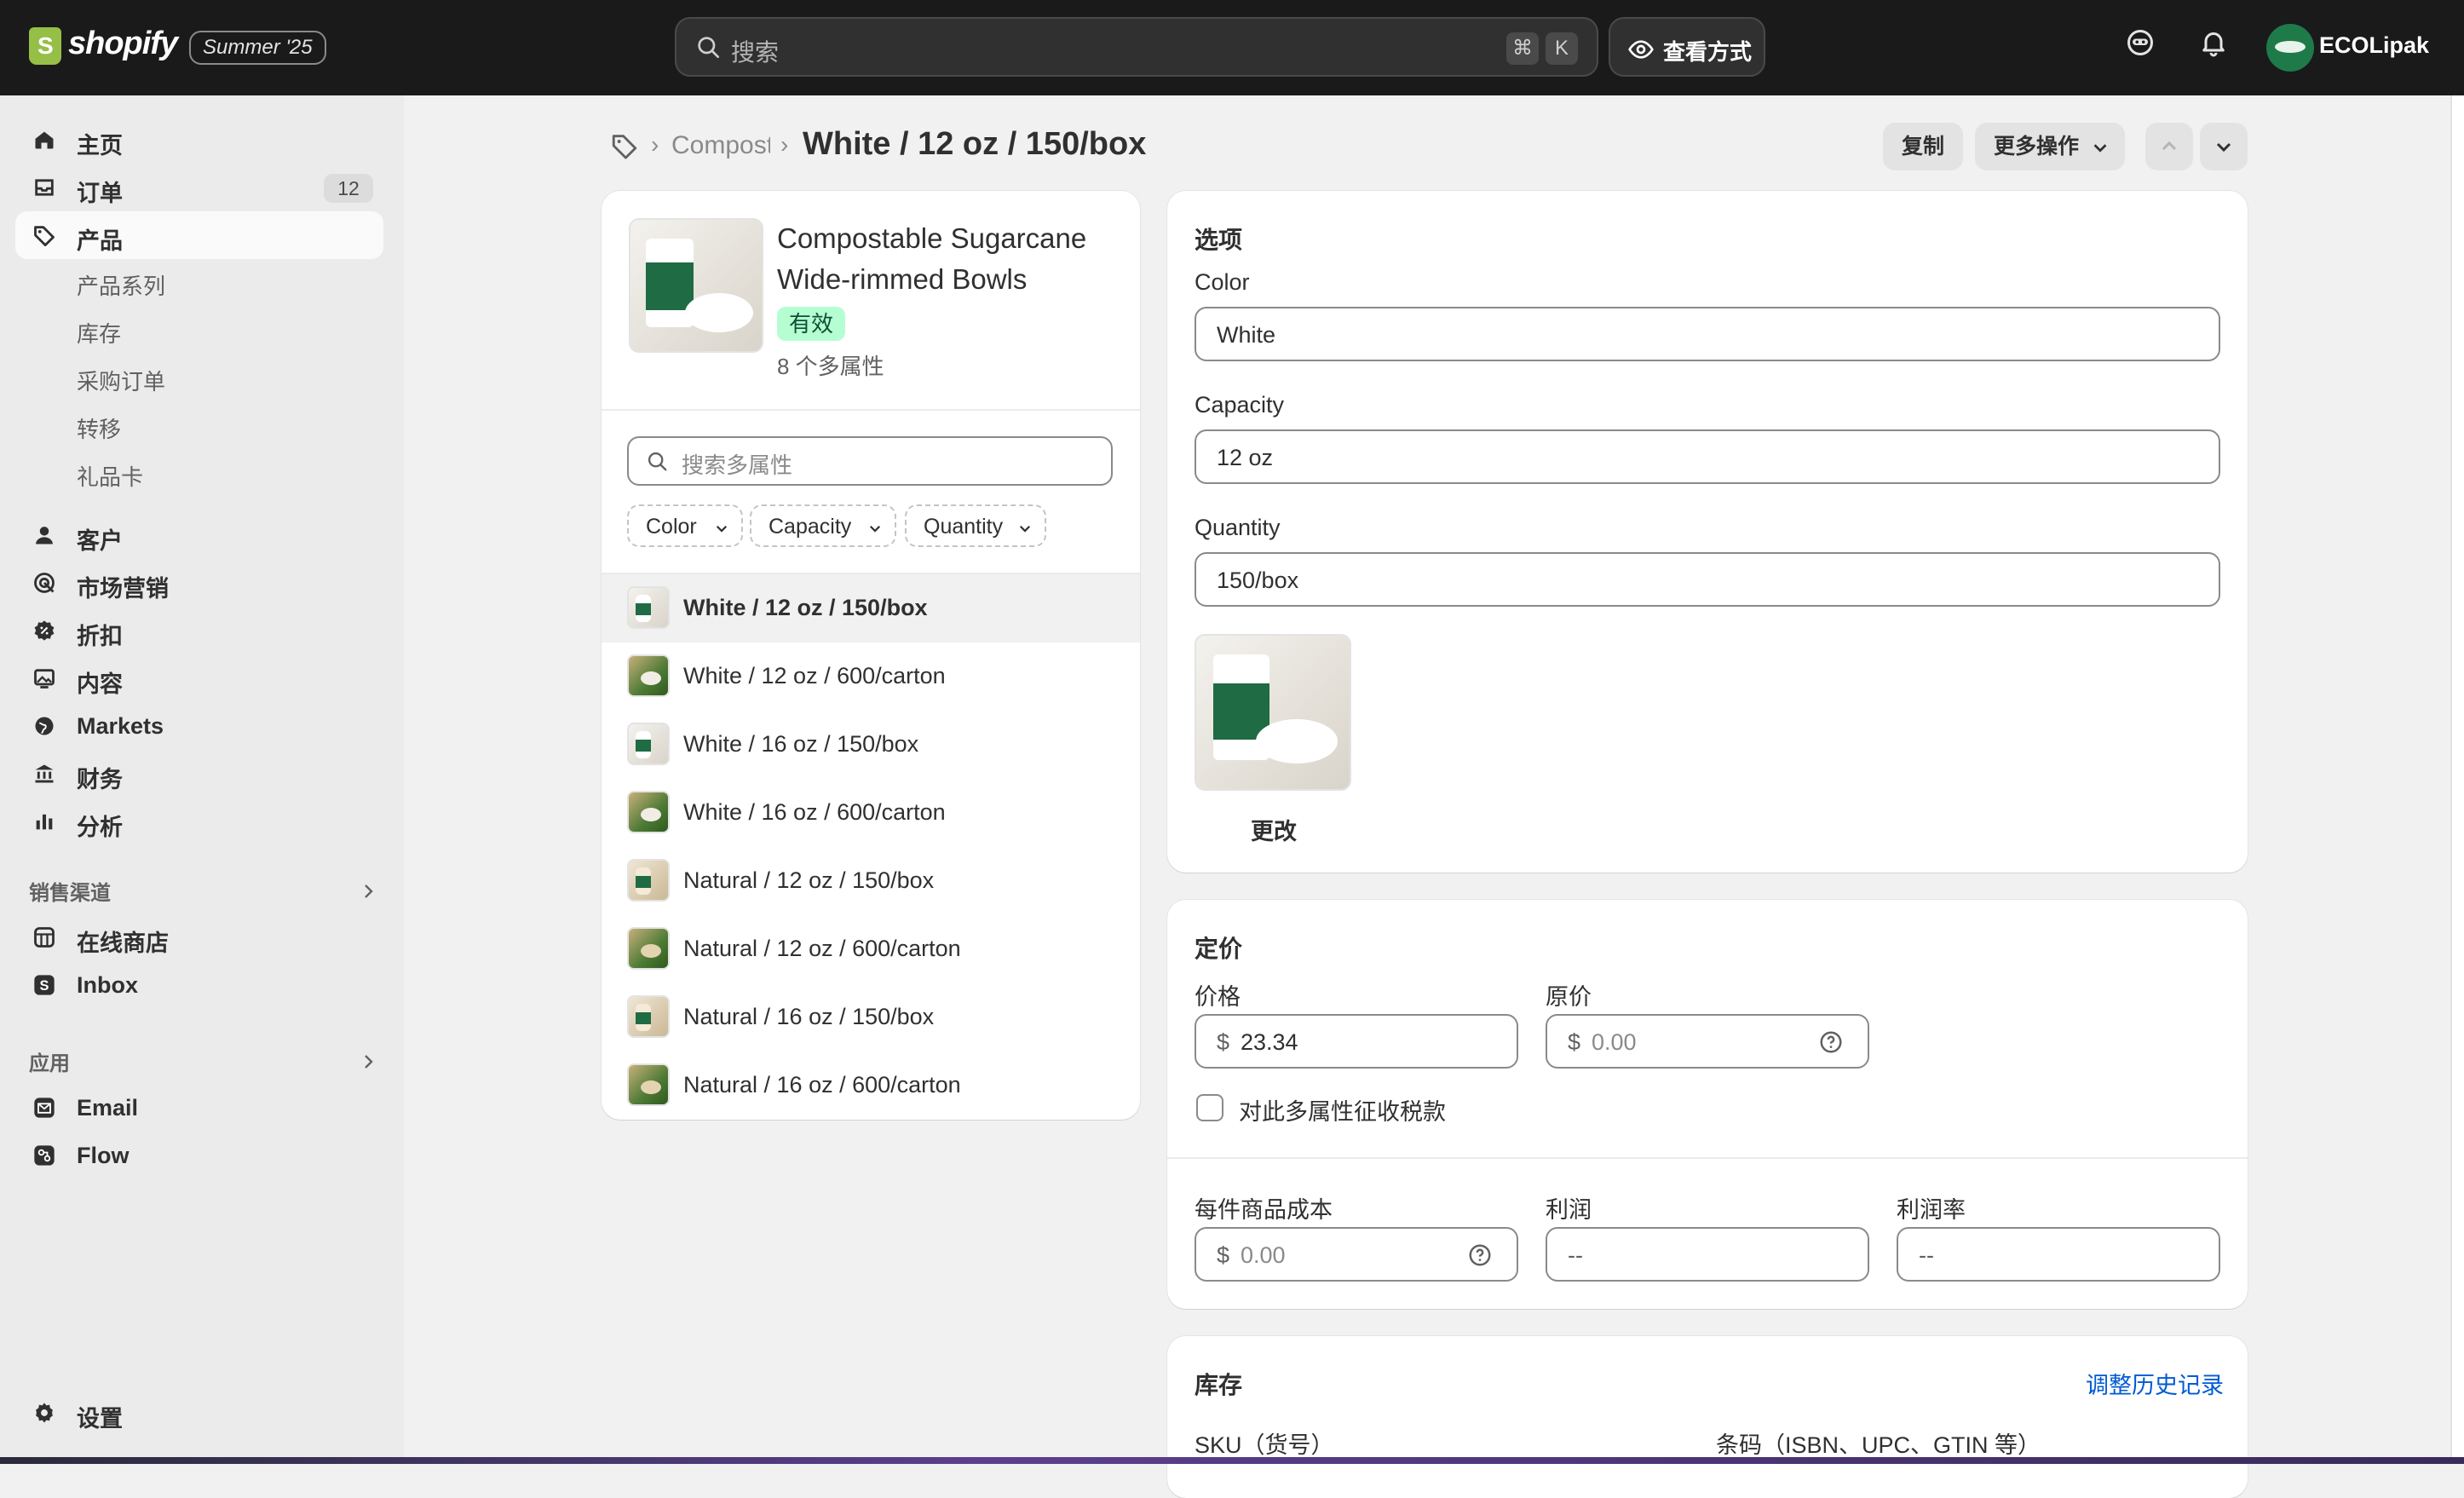  What do you see at coordinates (108, 1108) in the screenshot?
I see `sidebar-item-label: Email` at bounding box center [108, 1108].